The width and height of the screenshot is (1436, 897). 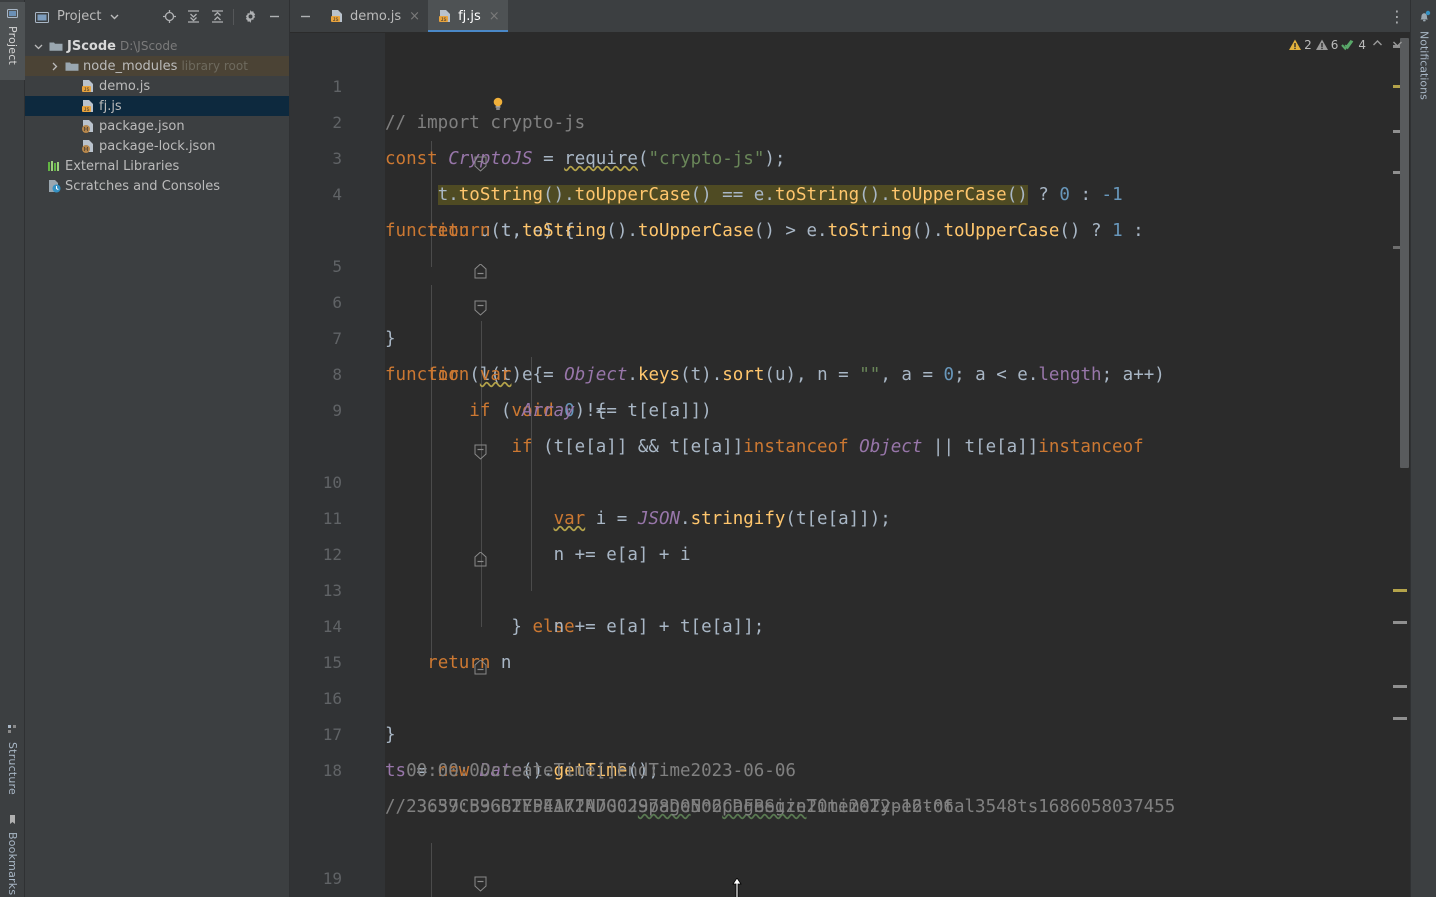 I want to click on inspection-widget: 2 6 4, so click(x=1347, y=45).